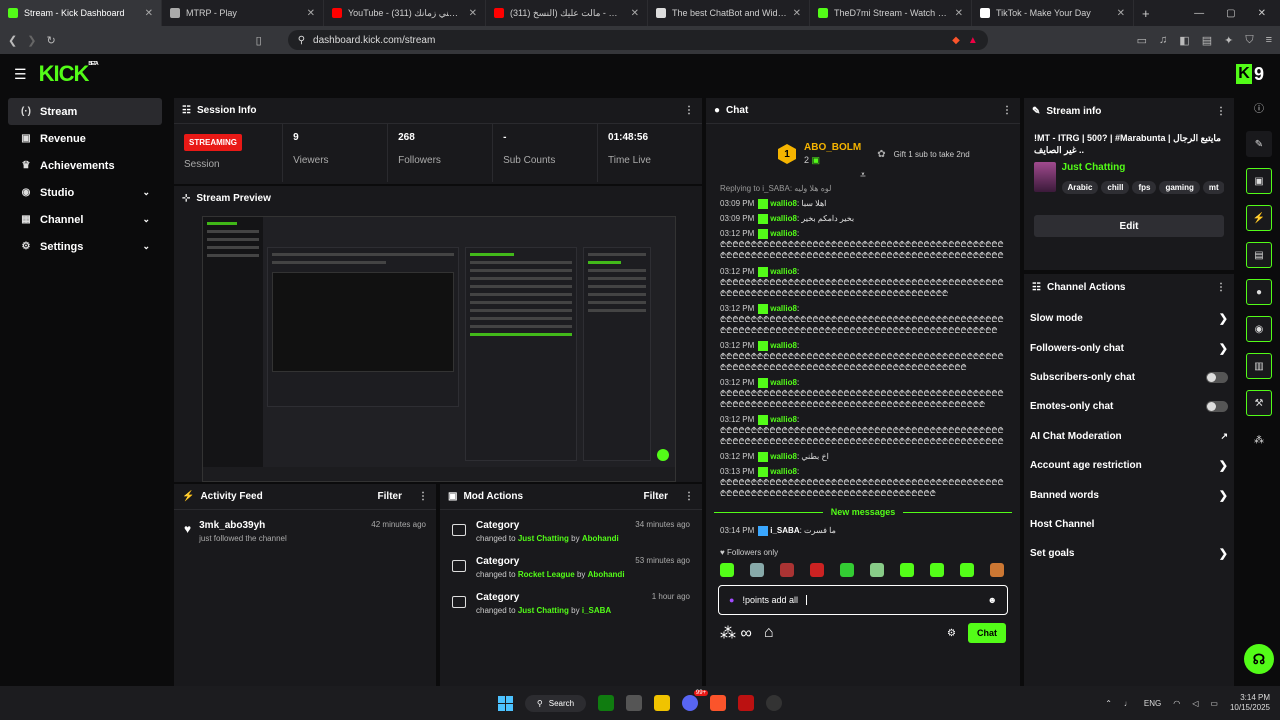 This screenshot has height=720, width=1280. Describe the element at coordinates (505, 703) in the screenshot. I see `start-icon` at that location.